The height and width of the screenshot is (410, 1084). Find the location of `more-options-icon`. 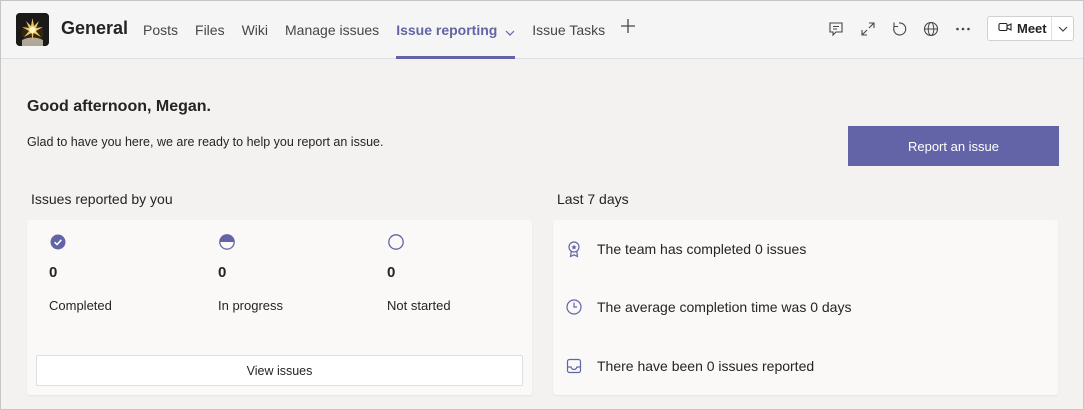

more-options-icon is located at coordinates (963, 29).